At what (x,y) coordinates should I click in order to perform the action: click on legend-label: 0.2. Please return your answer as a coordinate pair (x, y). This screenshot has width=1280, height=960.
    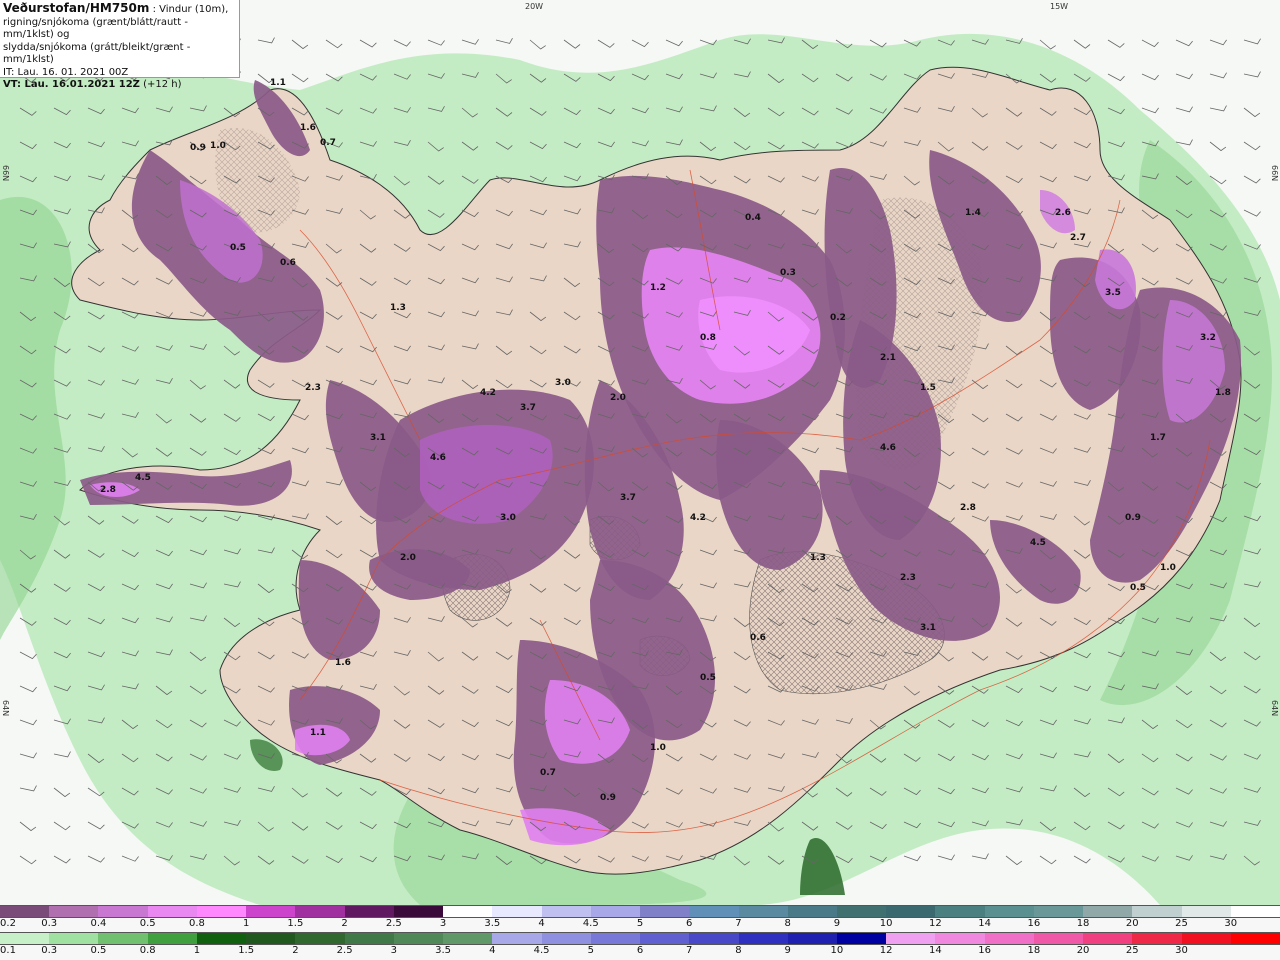
    Looking at the image, I should click on (8, 923).